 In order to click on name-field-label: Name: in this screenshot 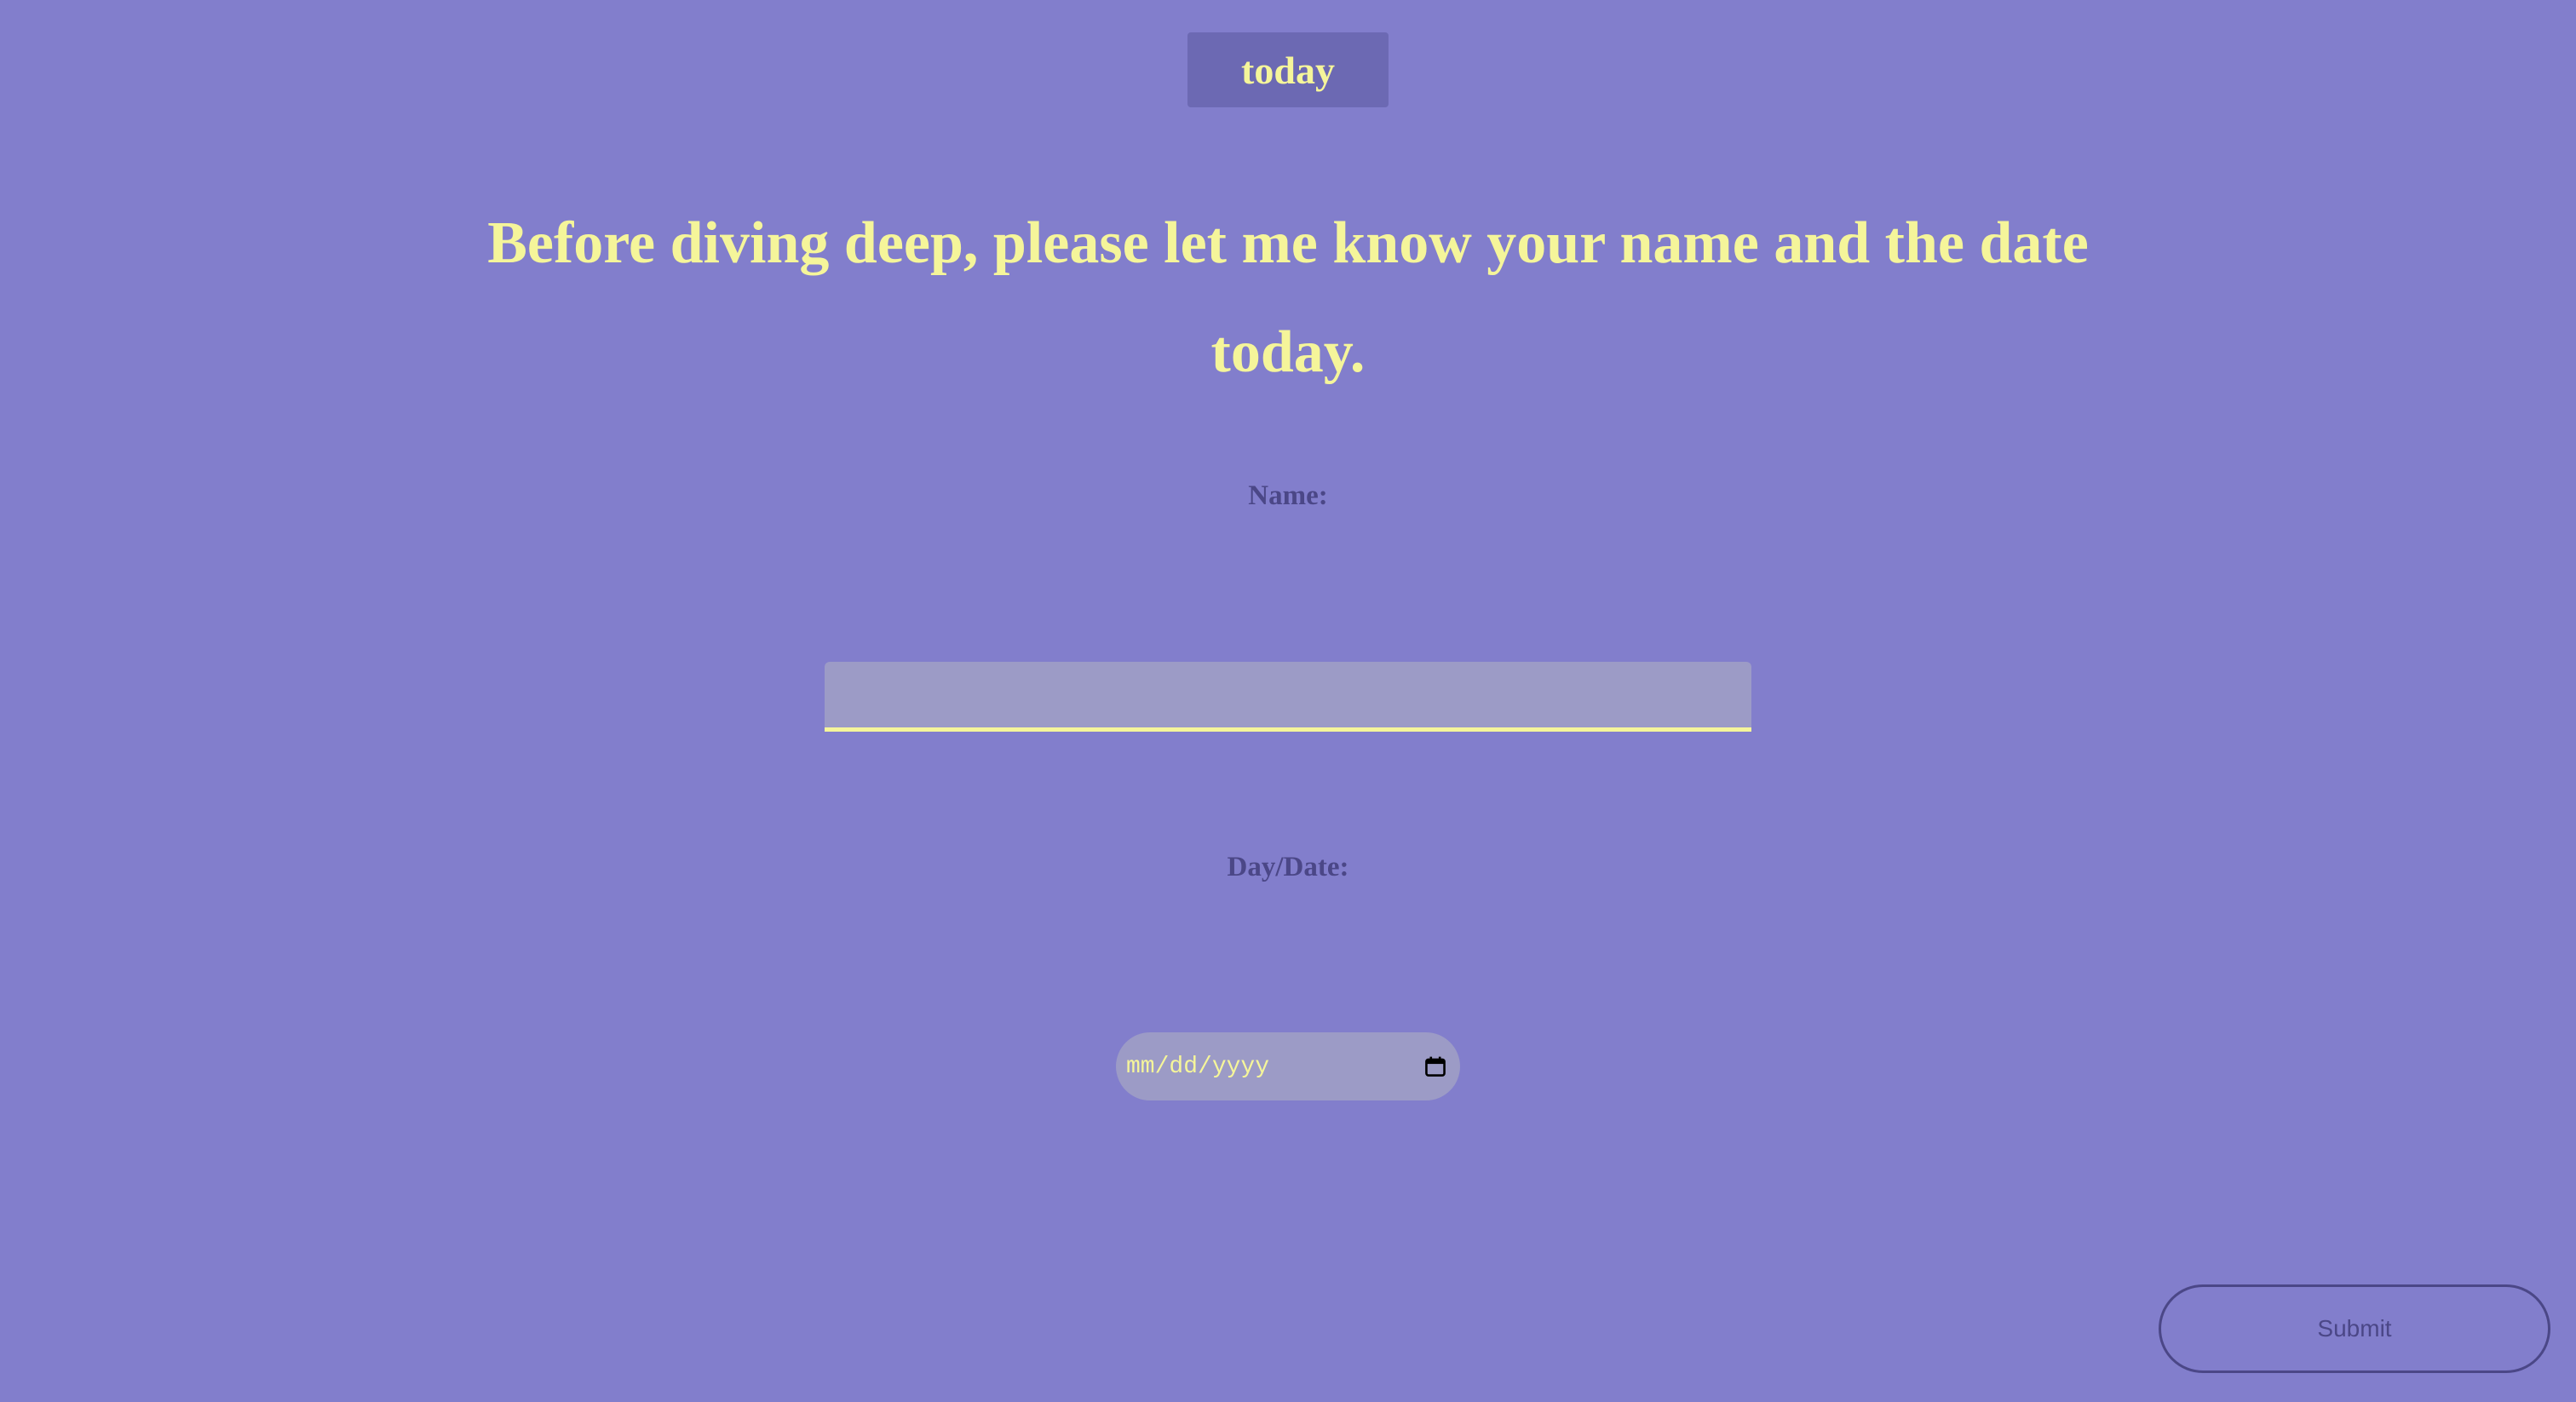, I will do `click(1288, 495)`.